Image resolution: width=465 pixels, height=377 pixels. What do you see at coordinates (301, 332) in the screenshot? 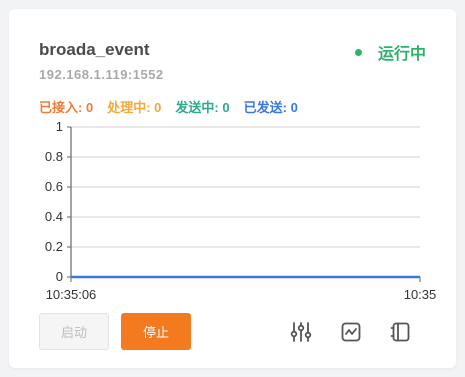
I see `sliders-icon` at bounding box center [301, 332].